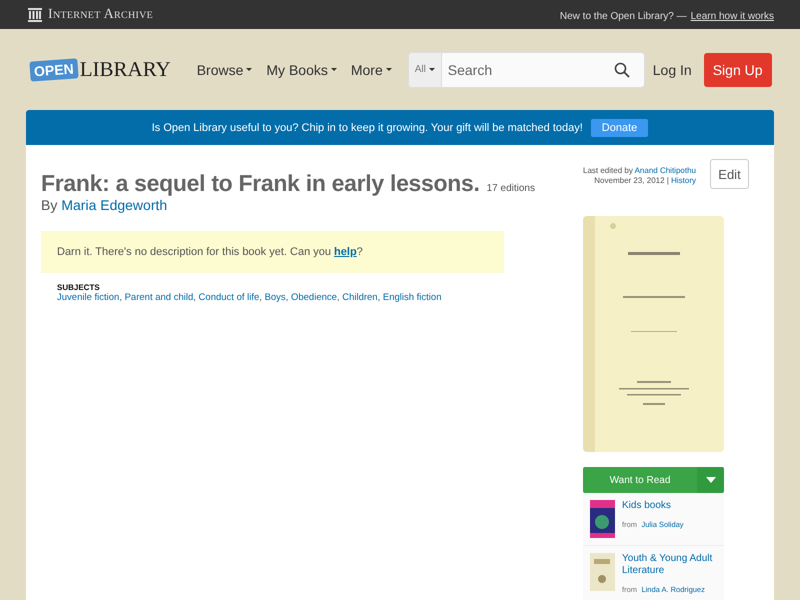 The image size is (800, 600). I want to click on editor-link: Anand Chitipothu, so click(665, 170).